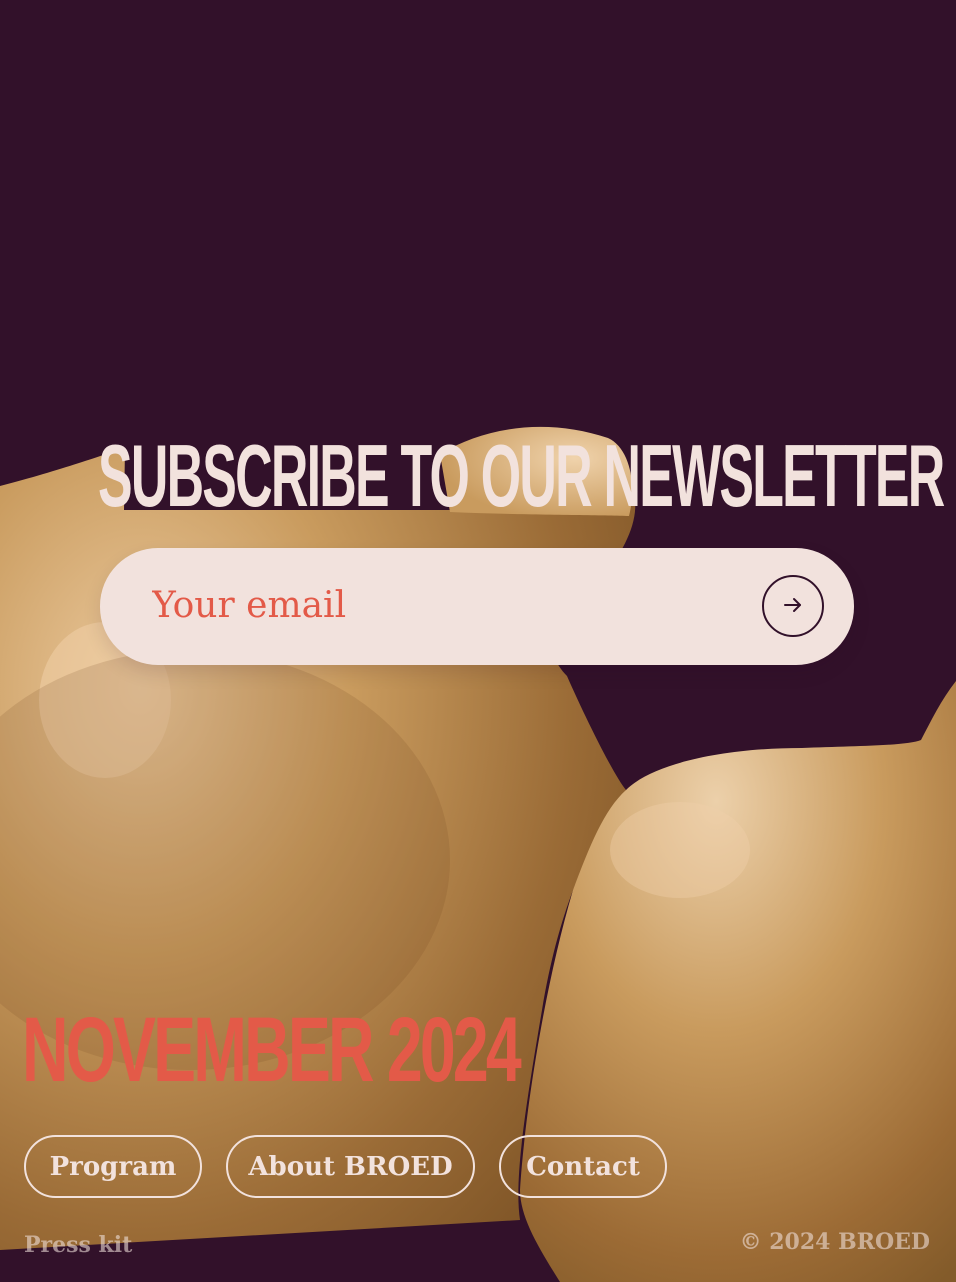 The height and width of the screenshot is (1282, 956). I want to click on arrow-right-icon, so click(793, 606).